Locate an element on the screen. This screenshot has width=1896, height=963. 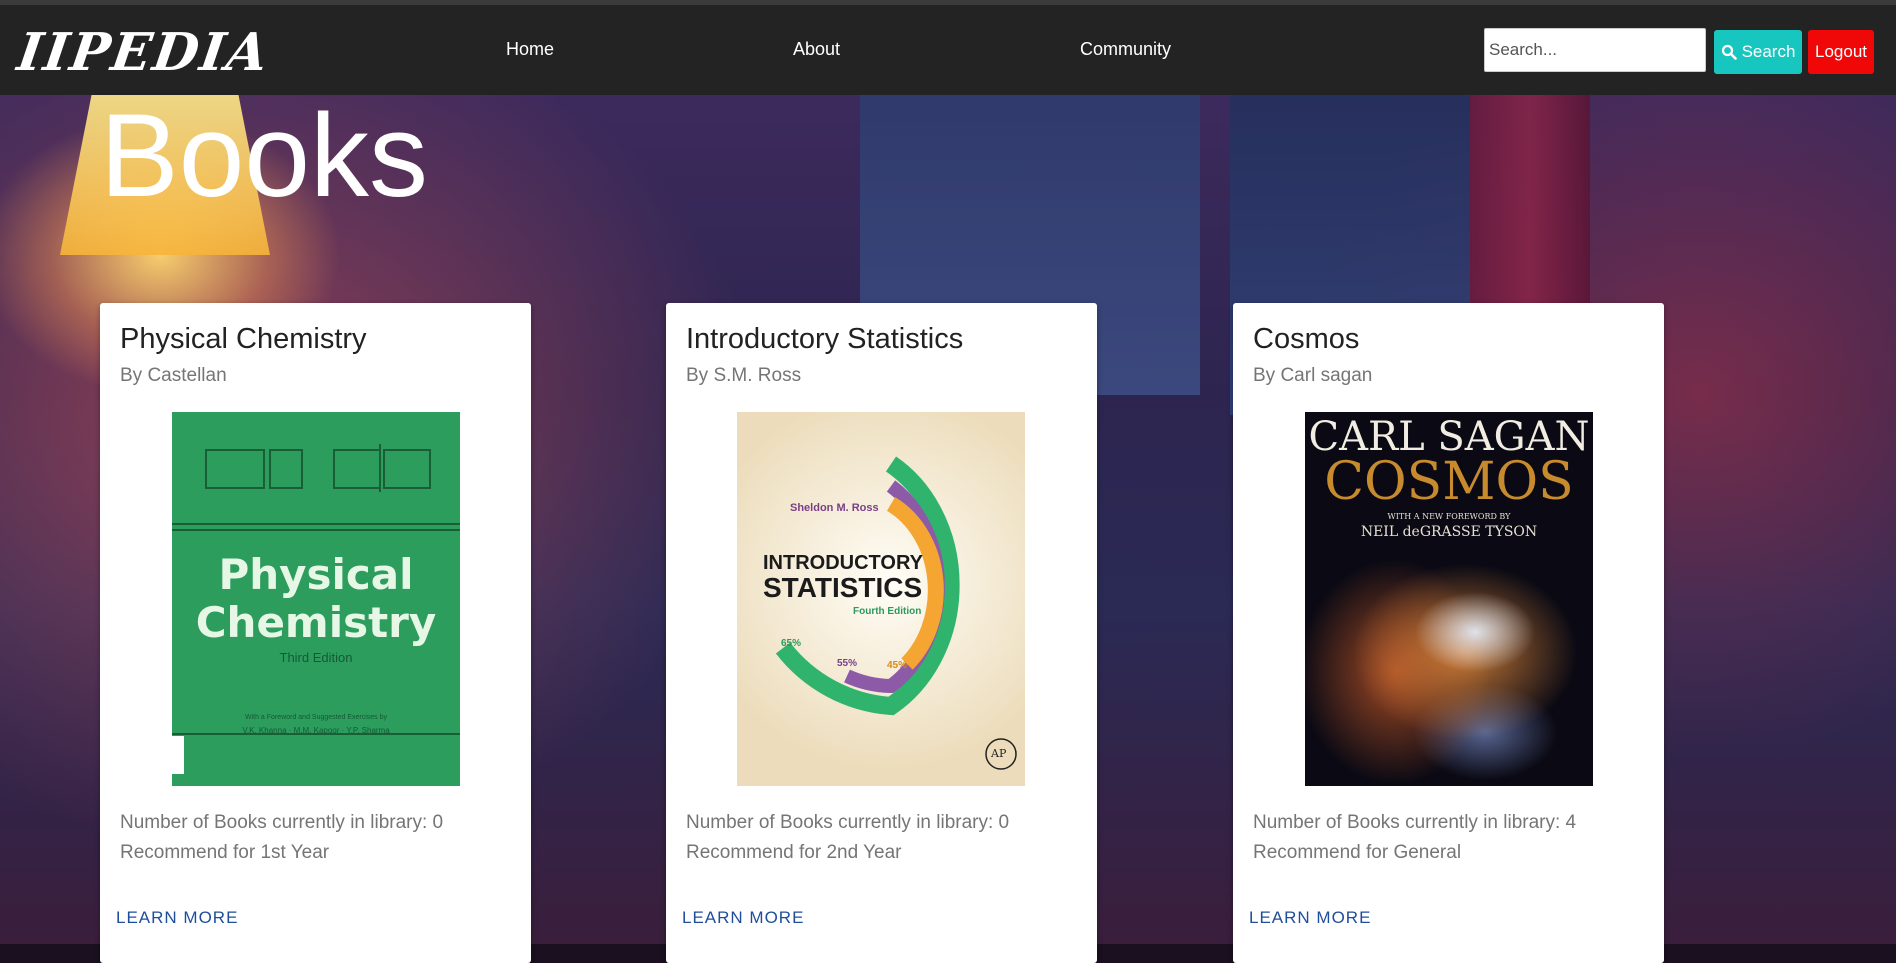
nav-link-about: About is located at coordinates (816, 49).